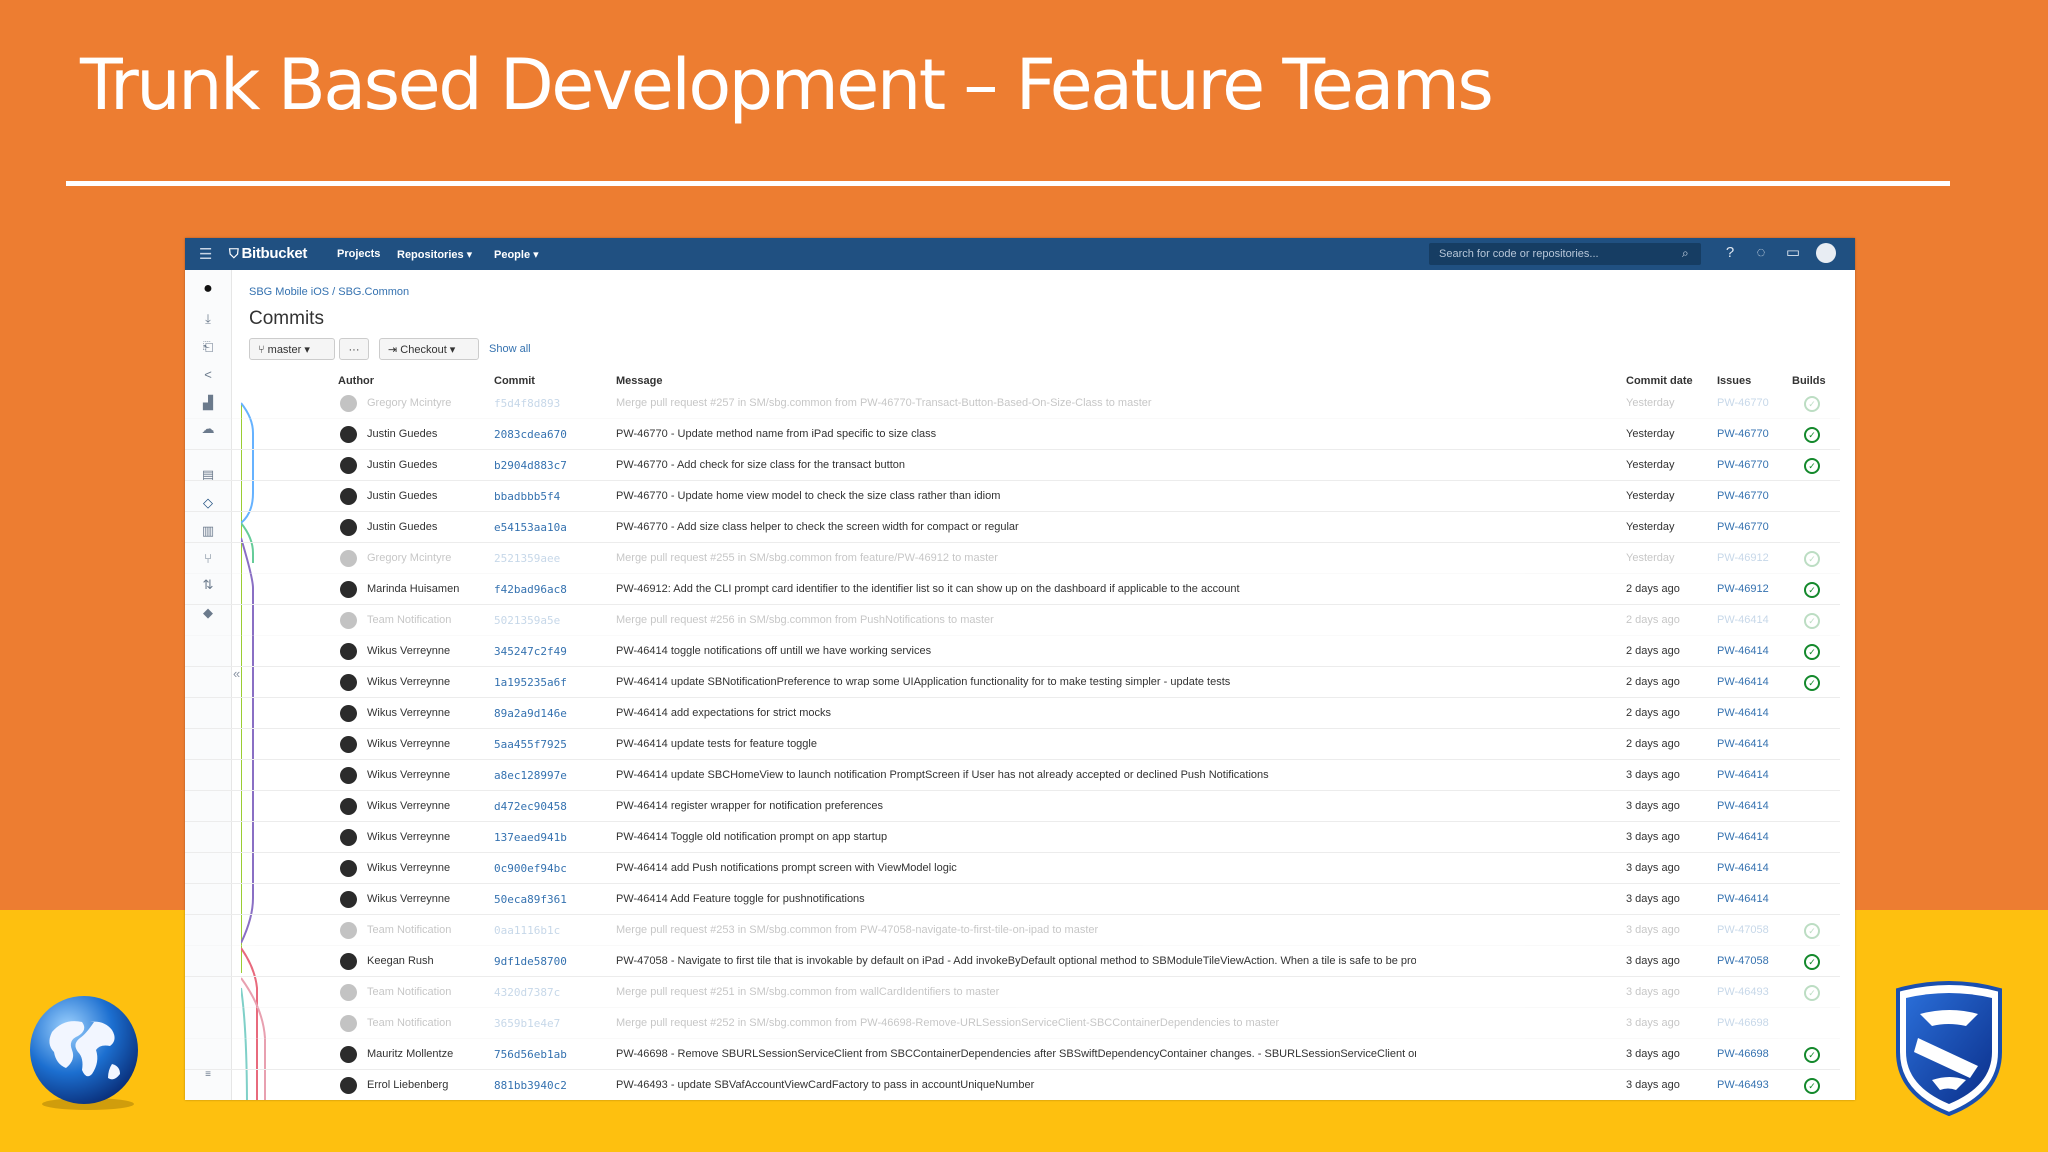 The width and height of the screenshot is (2048, 1152). I want to click on commit-hash-link: d472ec90458, so click(530, 806).